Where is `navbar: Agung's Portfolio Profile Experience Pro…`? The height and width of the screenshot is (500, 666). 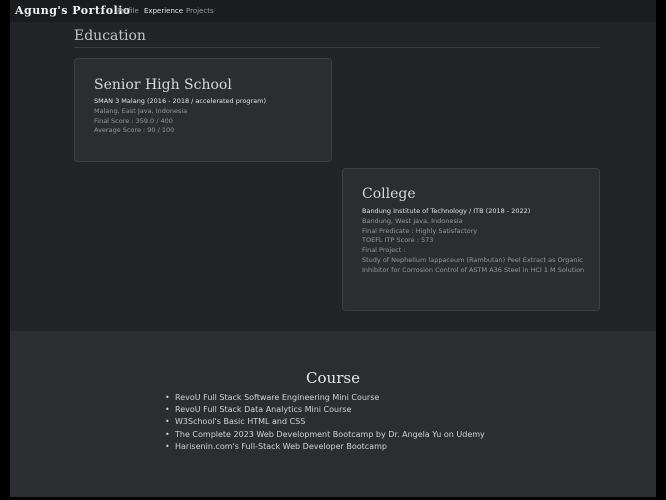
navbar: Agung's Portfolio Profile Experience Pro… is located at coordinates (333, 11).